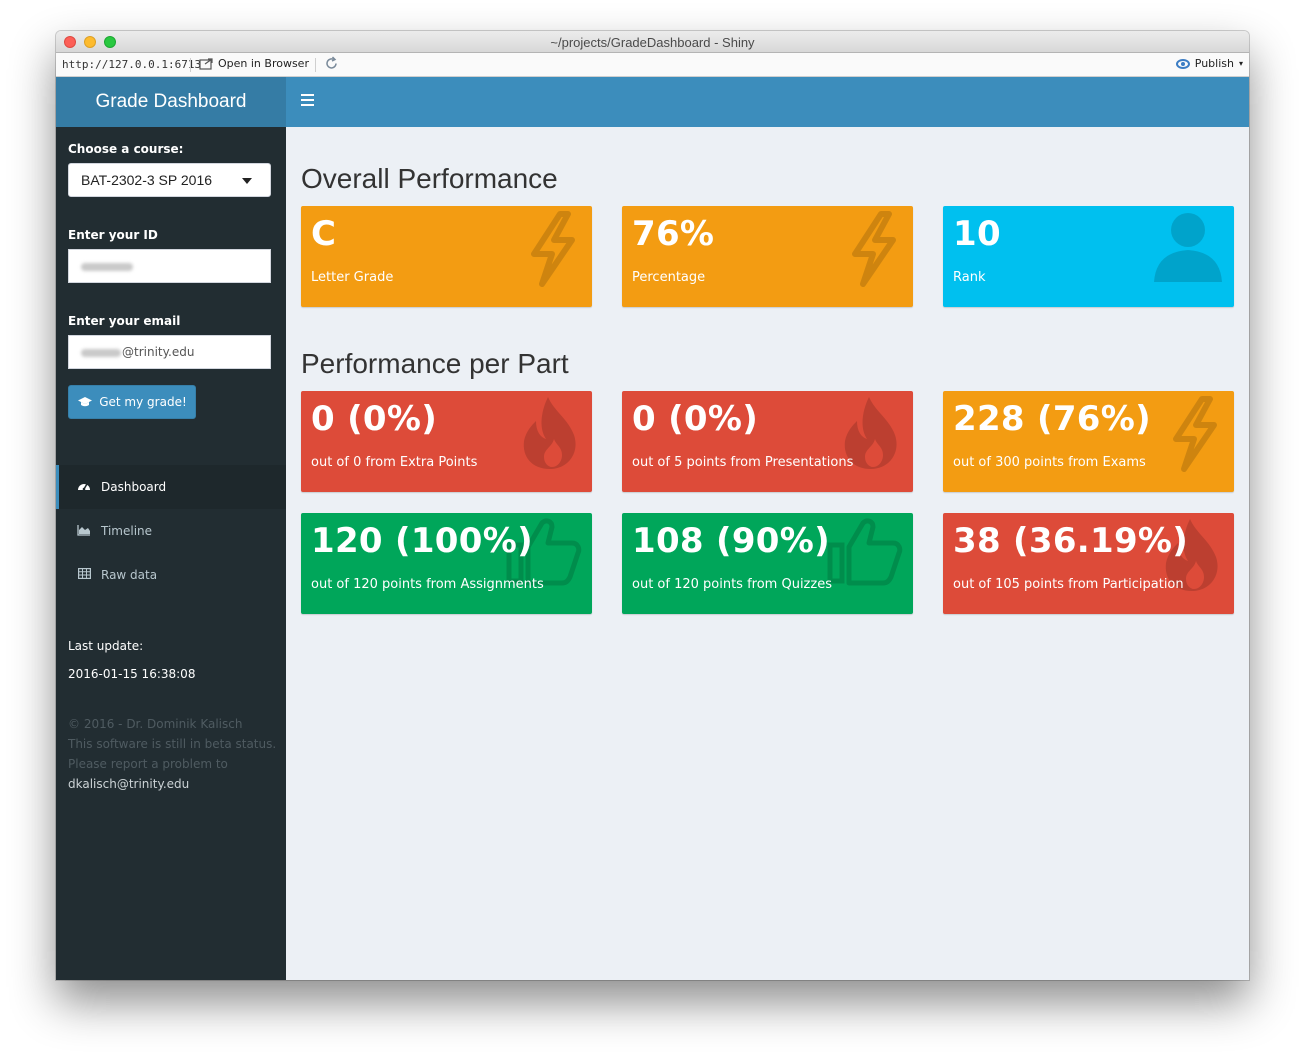  I want to click on value-box-value: 10, so click(977, 234).